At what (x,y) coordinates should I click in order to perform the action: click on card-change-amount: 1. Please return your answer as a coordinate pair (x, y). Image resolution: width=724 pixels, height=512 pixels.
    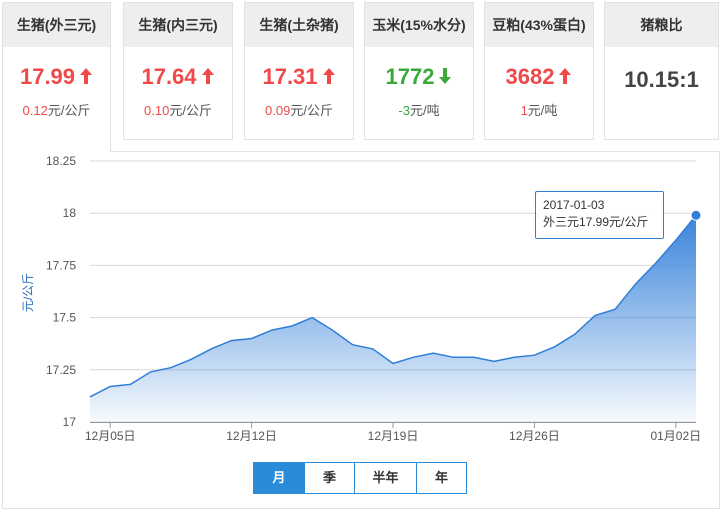
    Looking at the image, I should click on (524, 110).